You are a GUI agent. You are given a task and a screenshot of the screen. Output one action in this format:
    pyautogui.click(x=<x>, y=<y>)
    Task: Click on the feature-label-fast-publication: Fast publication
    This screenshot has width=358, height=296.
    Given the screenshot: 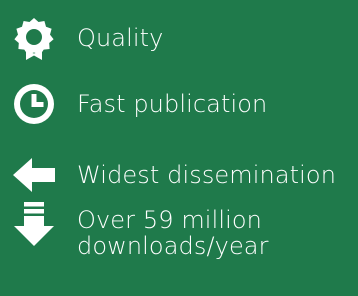 What is the action you would take?
    pyautogui.click(x=172, y=104)
    